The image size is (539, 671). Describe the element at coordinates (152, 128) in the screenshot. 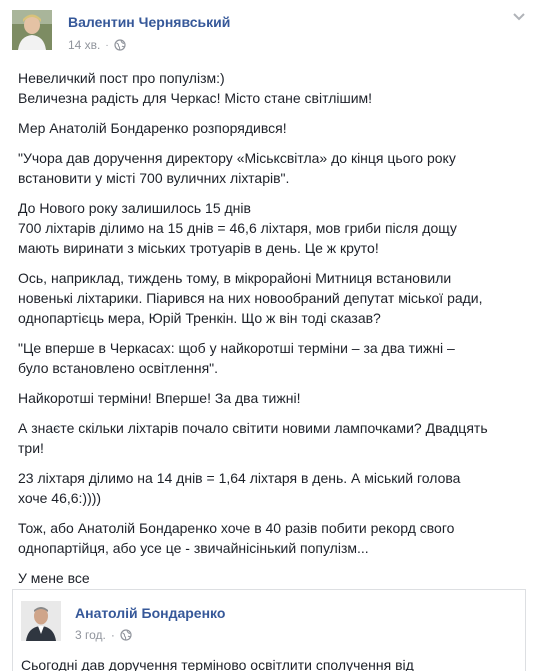

I see `post-paragraph: Мер Анатолій Бондаренко розпорядився!` at that location.